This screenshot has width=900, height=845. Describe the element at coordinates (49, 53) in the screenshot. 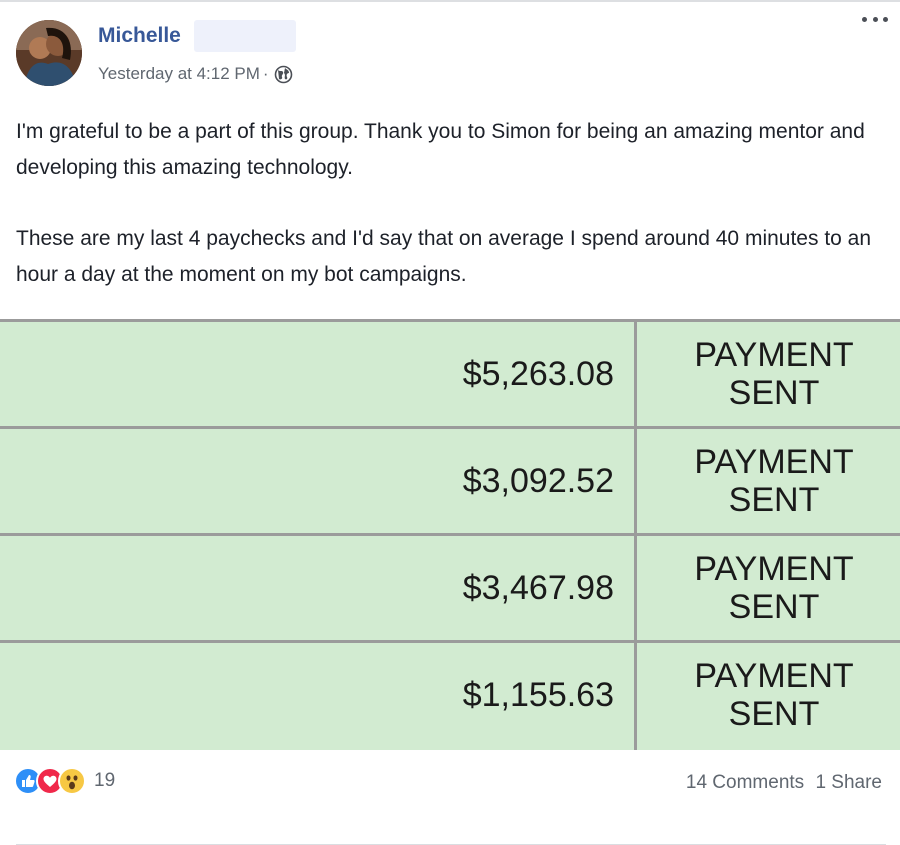

I see `avatar` at that location.